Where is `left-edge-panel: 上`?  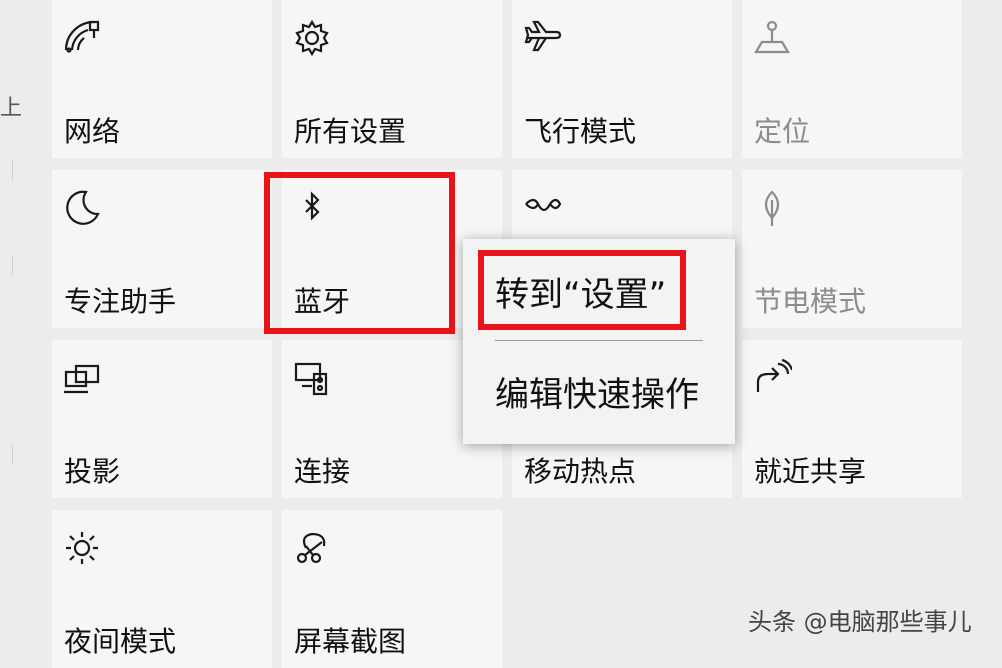
left-edge-panel: 上 is located at coordinates (25, 325).